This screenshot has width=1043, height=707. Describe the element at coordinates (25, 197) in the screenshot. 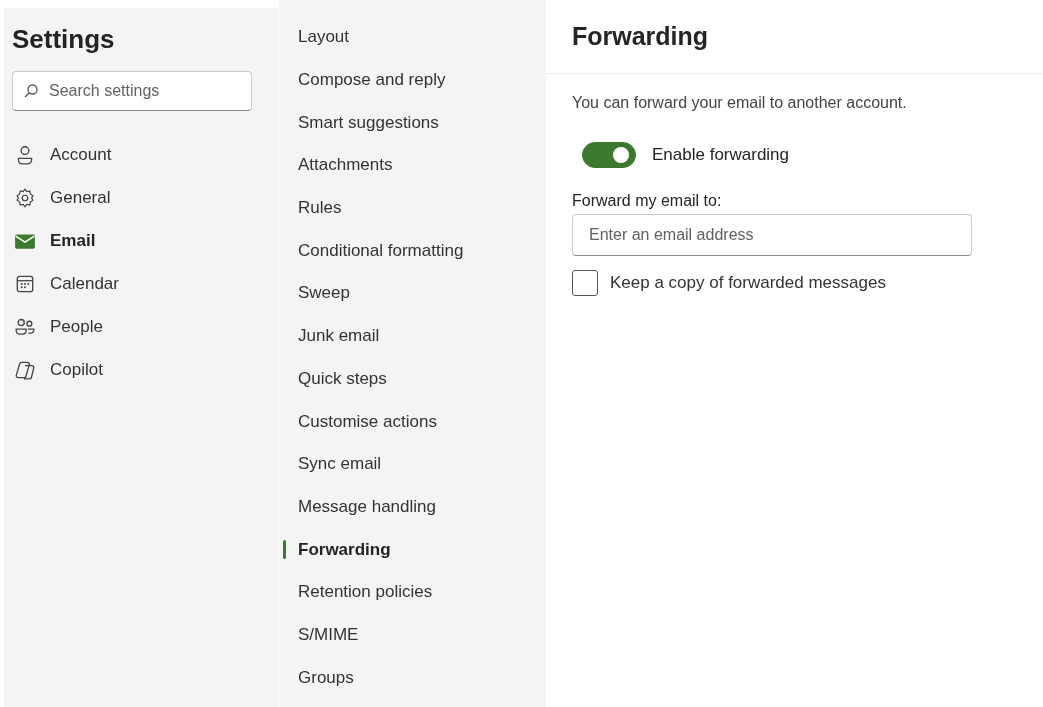

I see `settings-icon` at that location.